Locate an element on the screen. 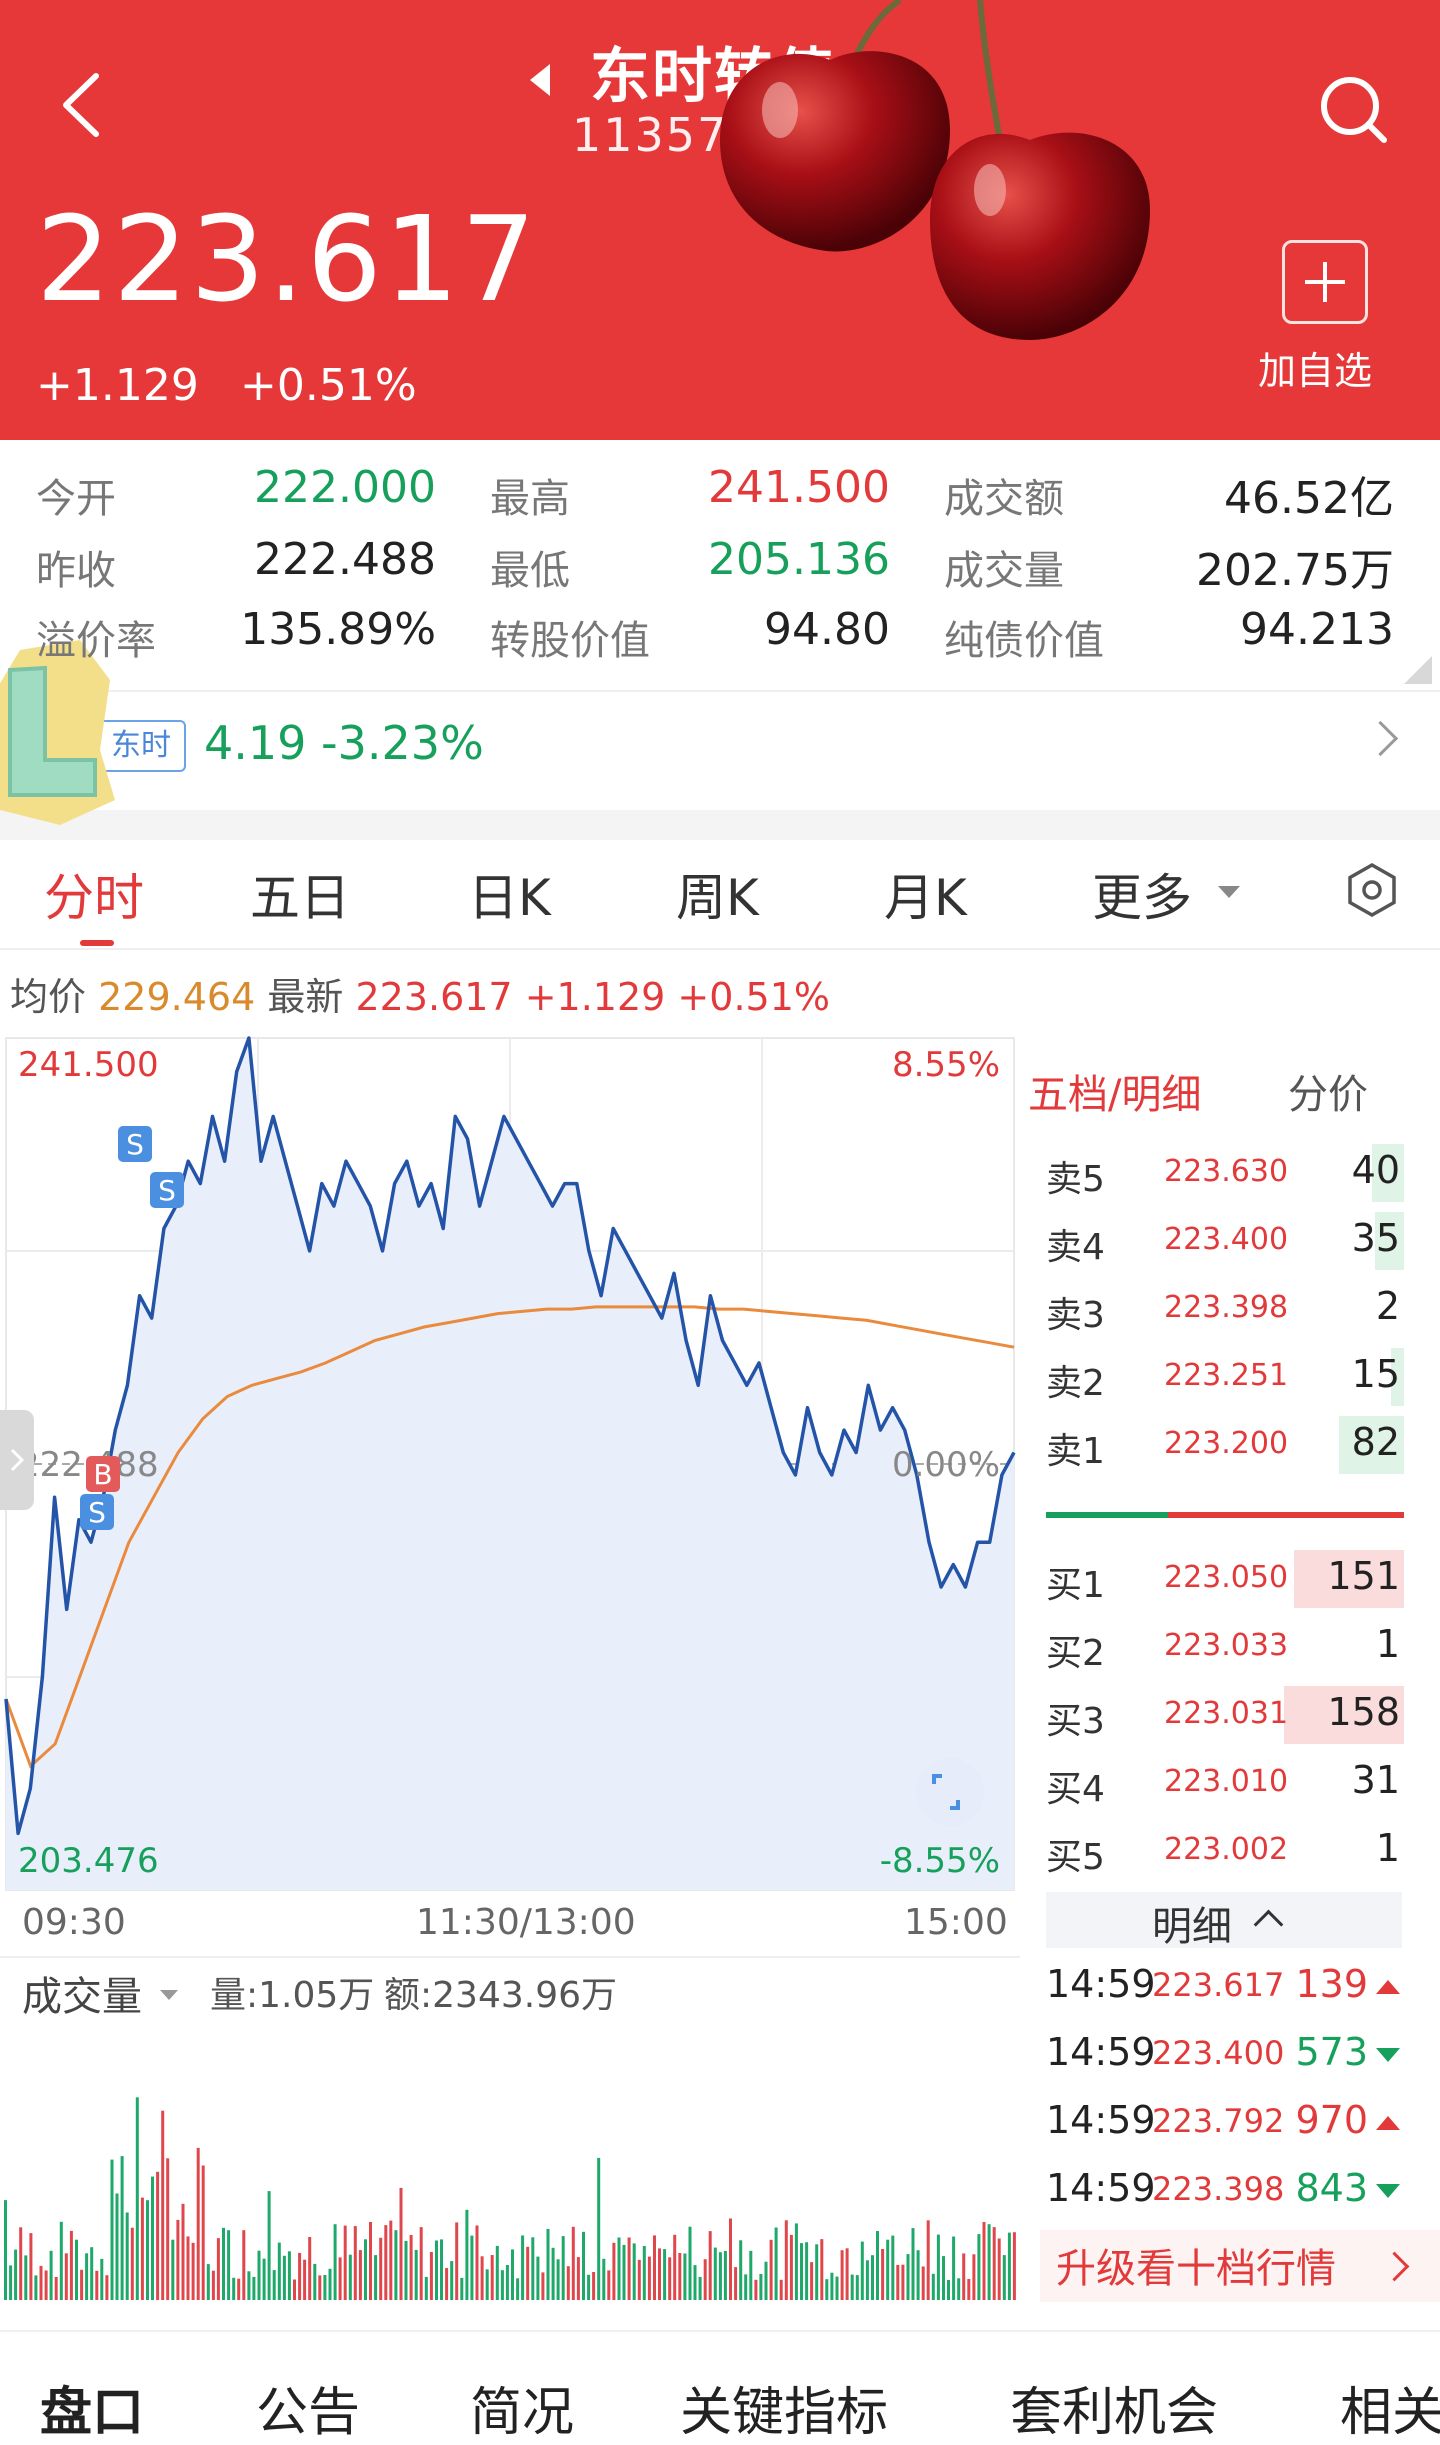 This screenshot has width=1440, height=2445. upgrade-label: 升级看十档行情 is located at coordinates (1196, 2265).